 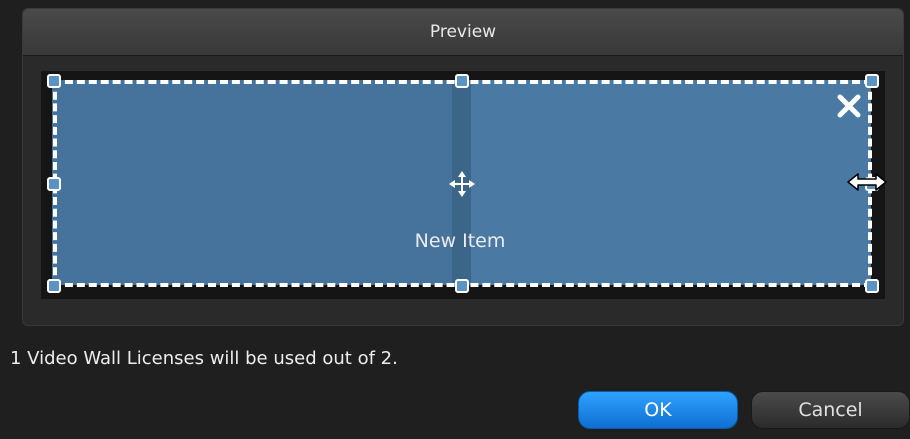 I want to click on resize-handle-bottom-center, so click(x=462, y=286).